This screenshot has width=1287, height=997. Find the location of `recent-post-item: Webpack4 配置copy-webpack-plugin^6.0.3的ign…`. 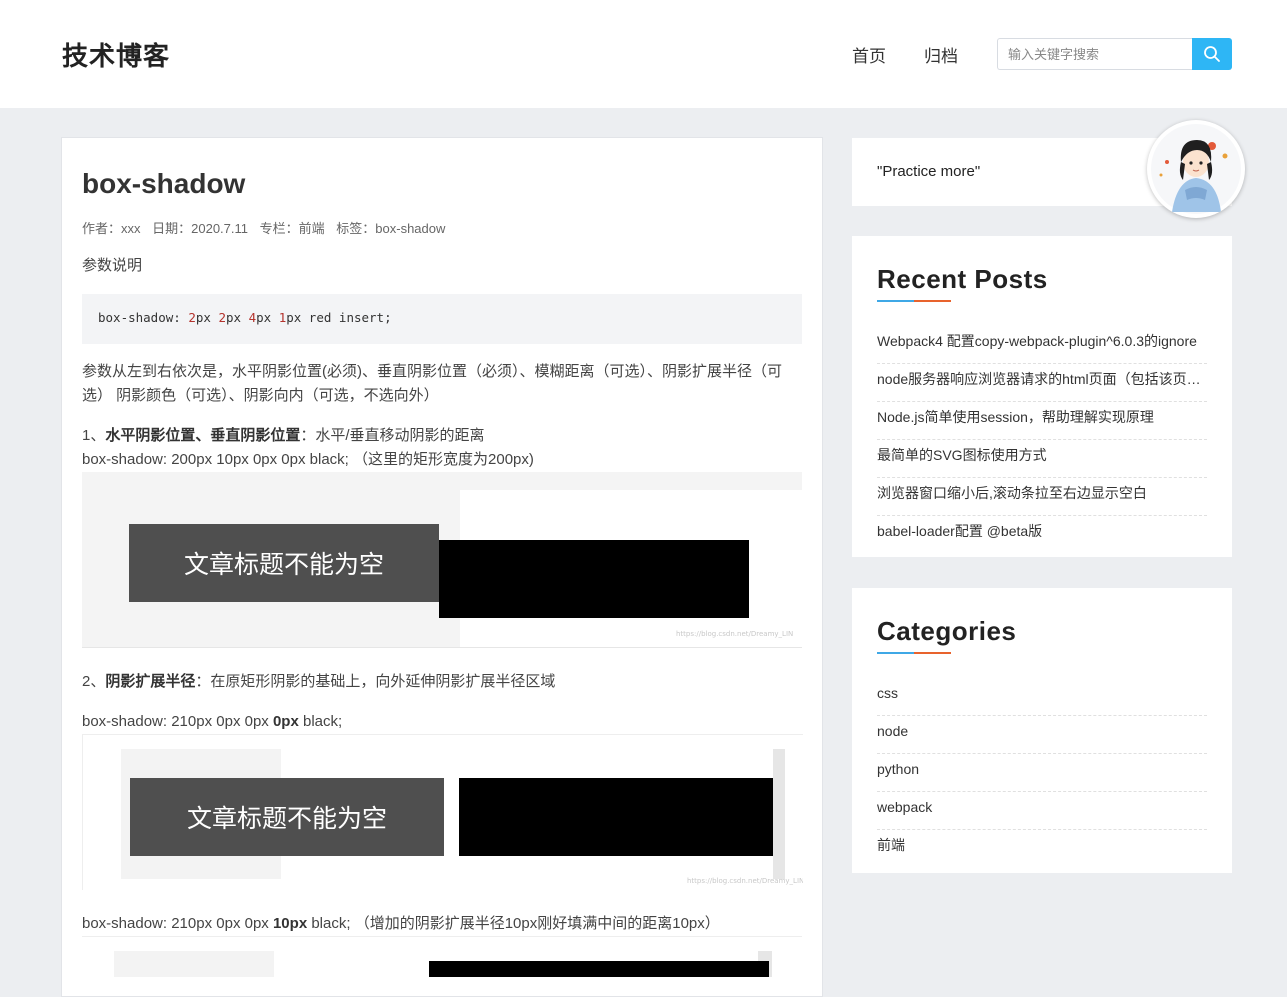

recent-post-item: Webpack4 配置copy-webpack-plugin^6.0.3的ign… is located at coordinates (1042, 345).